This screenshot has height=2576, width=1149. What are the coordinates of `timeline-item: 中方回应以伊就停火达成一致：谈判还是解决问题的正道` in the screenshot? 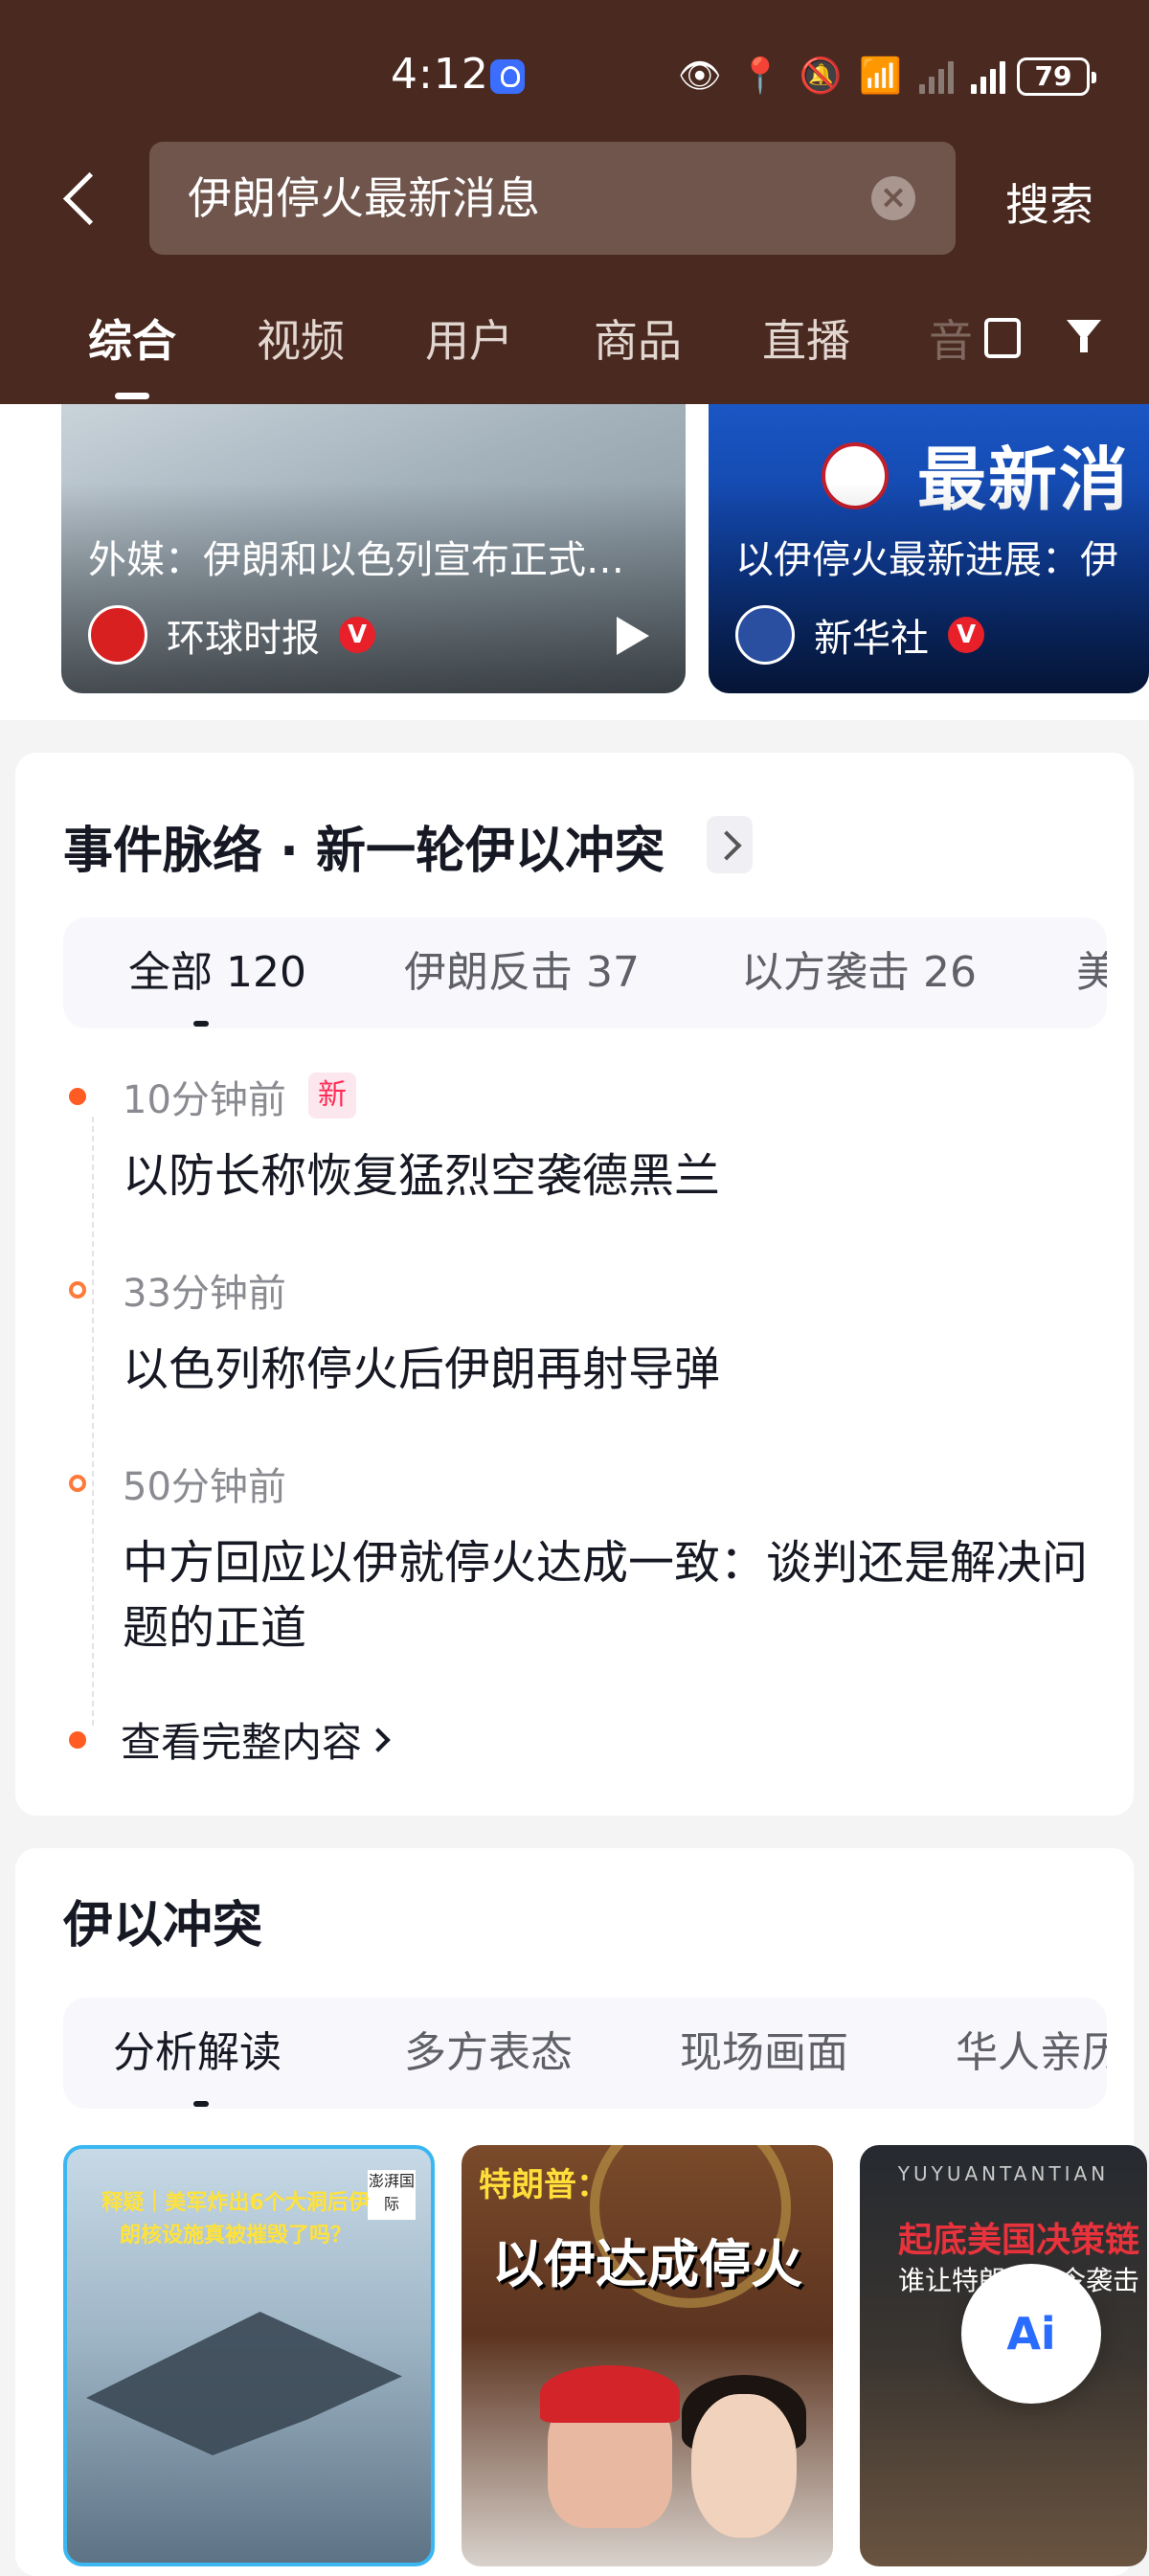 It's located at (611, 1595).